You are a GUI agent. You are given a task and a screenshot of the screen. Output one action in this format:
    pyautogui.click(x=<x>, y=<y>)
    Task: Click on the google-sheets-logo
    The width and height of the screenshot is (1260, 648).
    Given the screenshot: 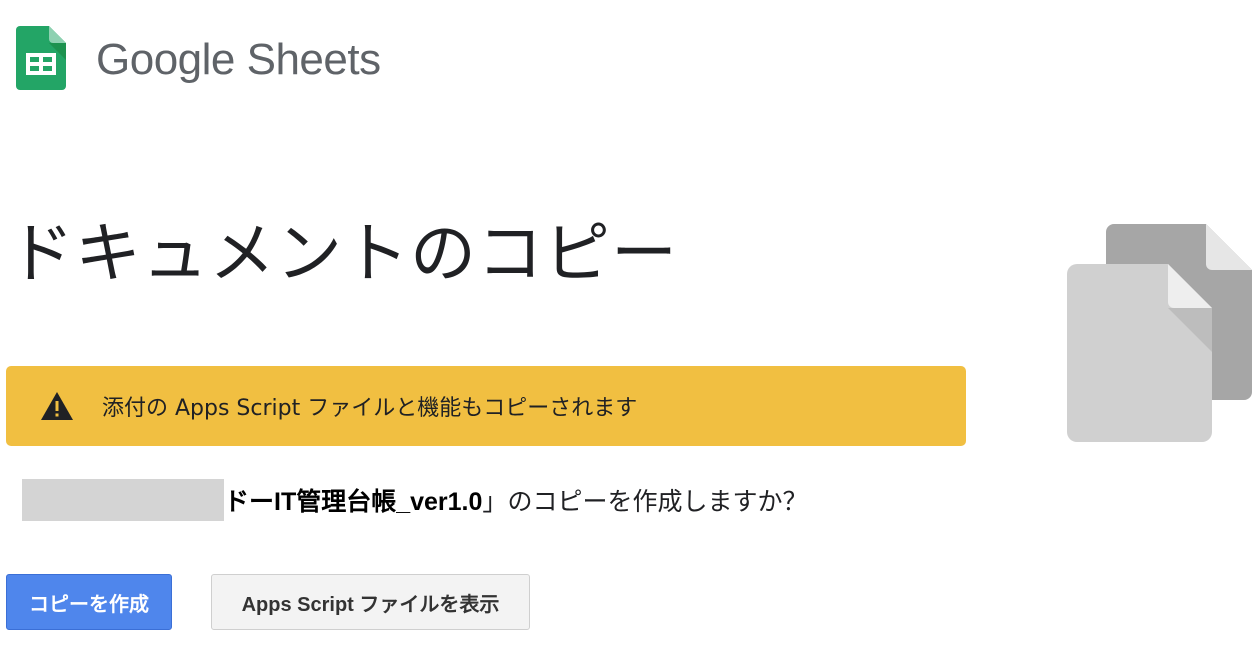 What is the action you would take?
    pyautogui.click(x=41, y=58)
    